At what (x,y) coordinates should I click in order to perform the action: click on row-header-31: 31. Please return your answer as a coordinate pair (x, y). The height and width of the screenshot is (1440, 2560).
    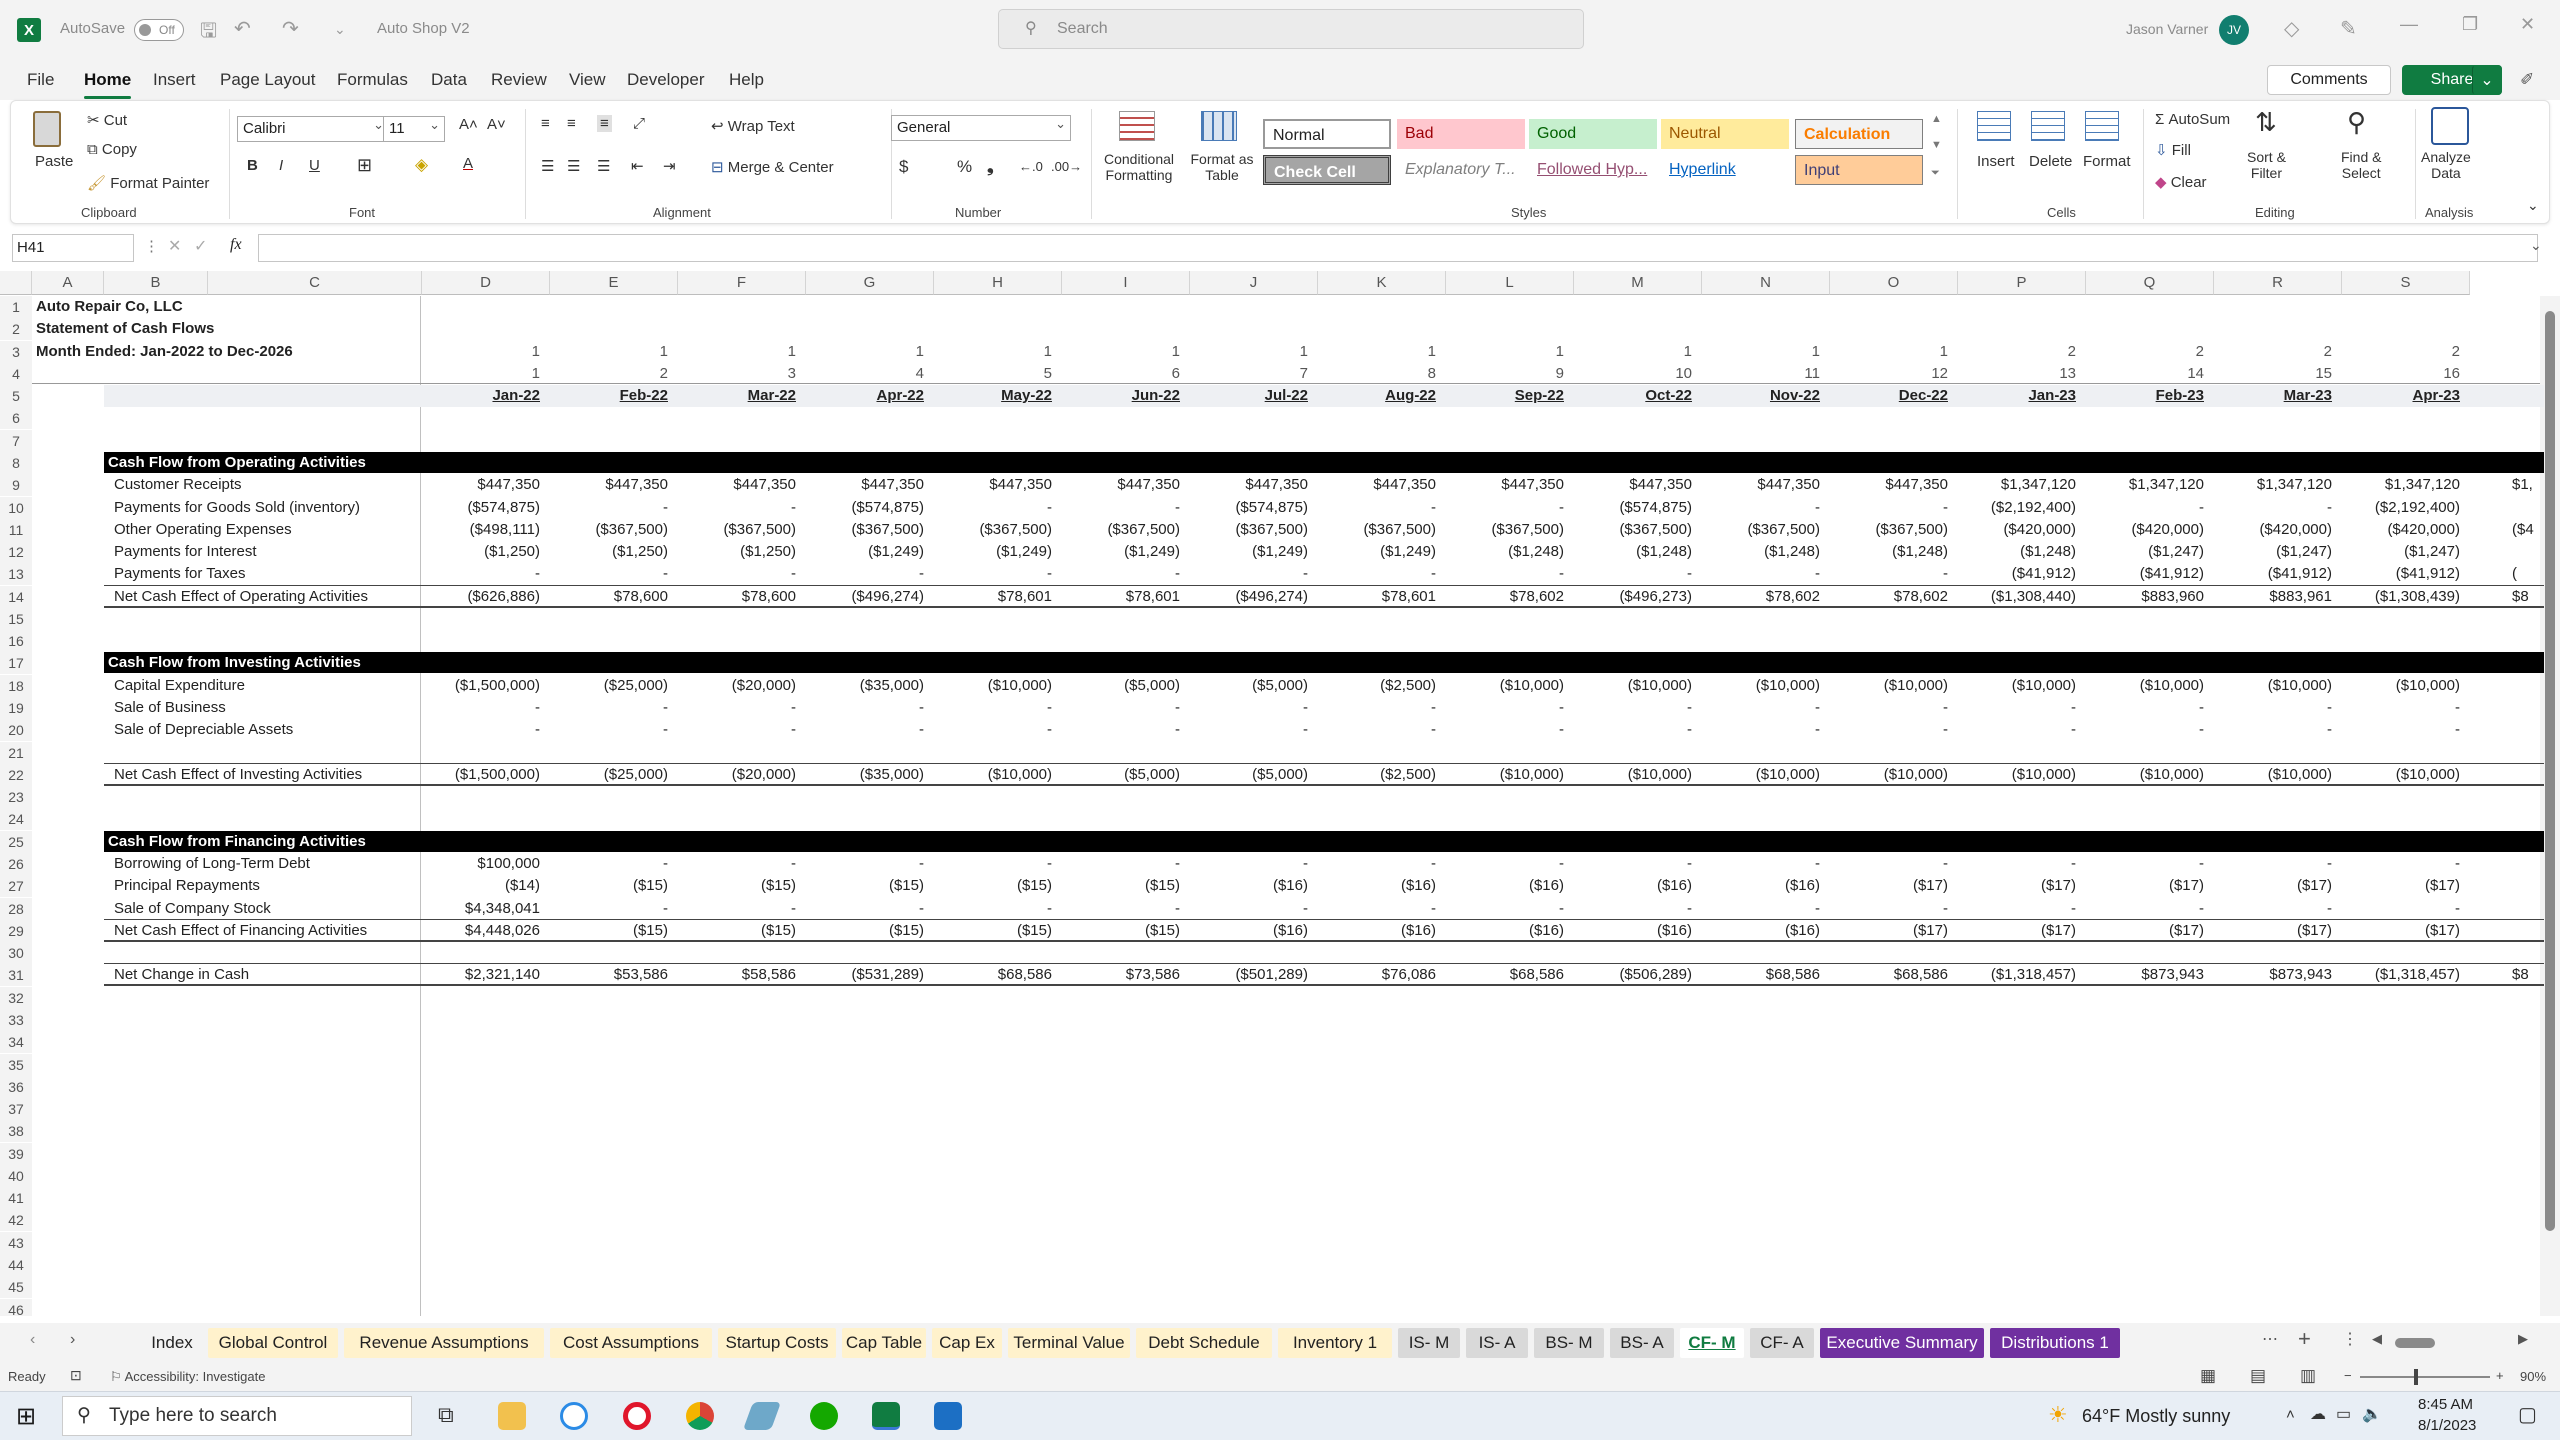
    Looking at the image, I should click on (16, 975).